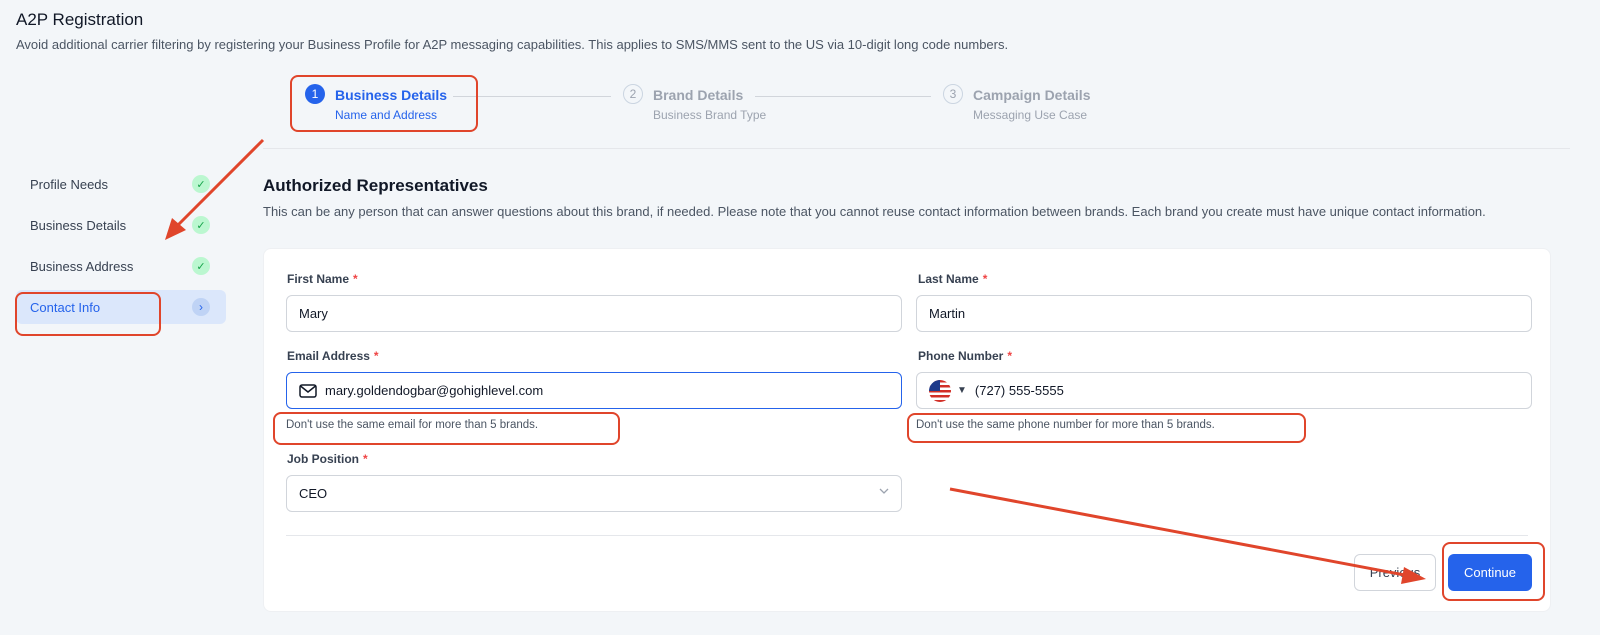  I want to click on input-value: Mary, so click(313, 313).